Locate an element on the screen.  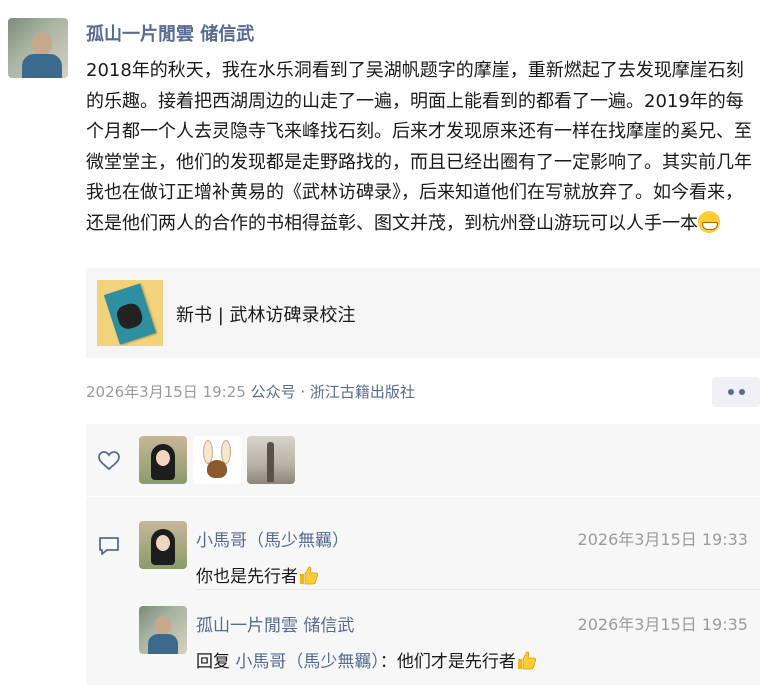
post-source: 公众号 · 浙江古籍出版社 is located at coordinates (333, 392).